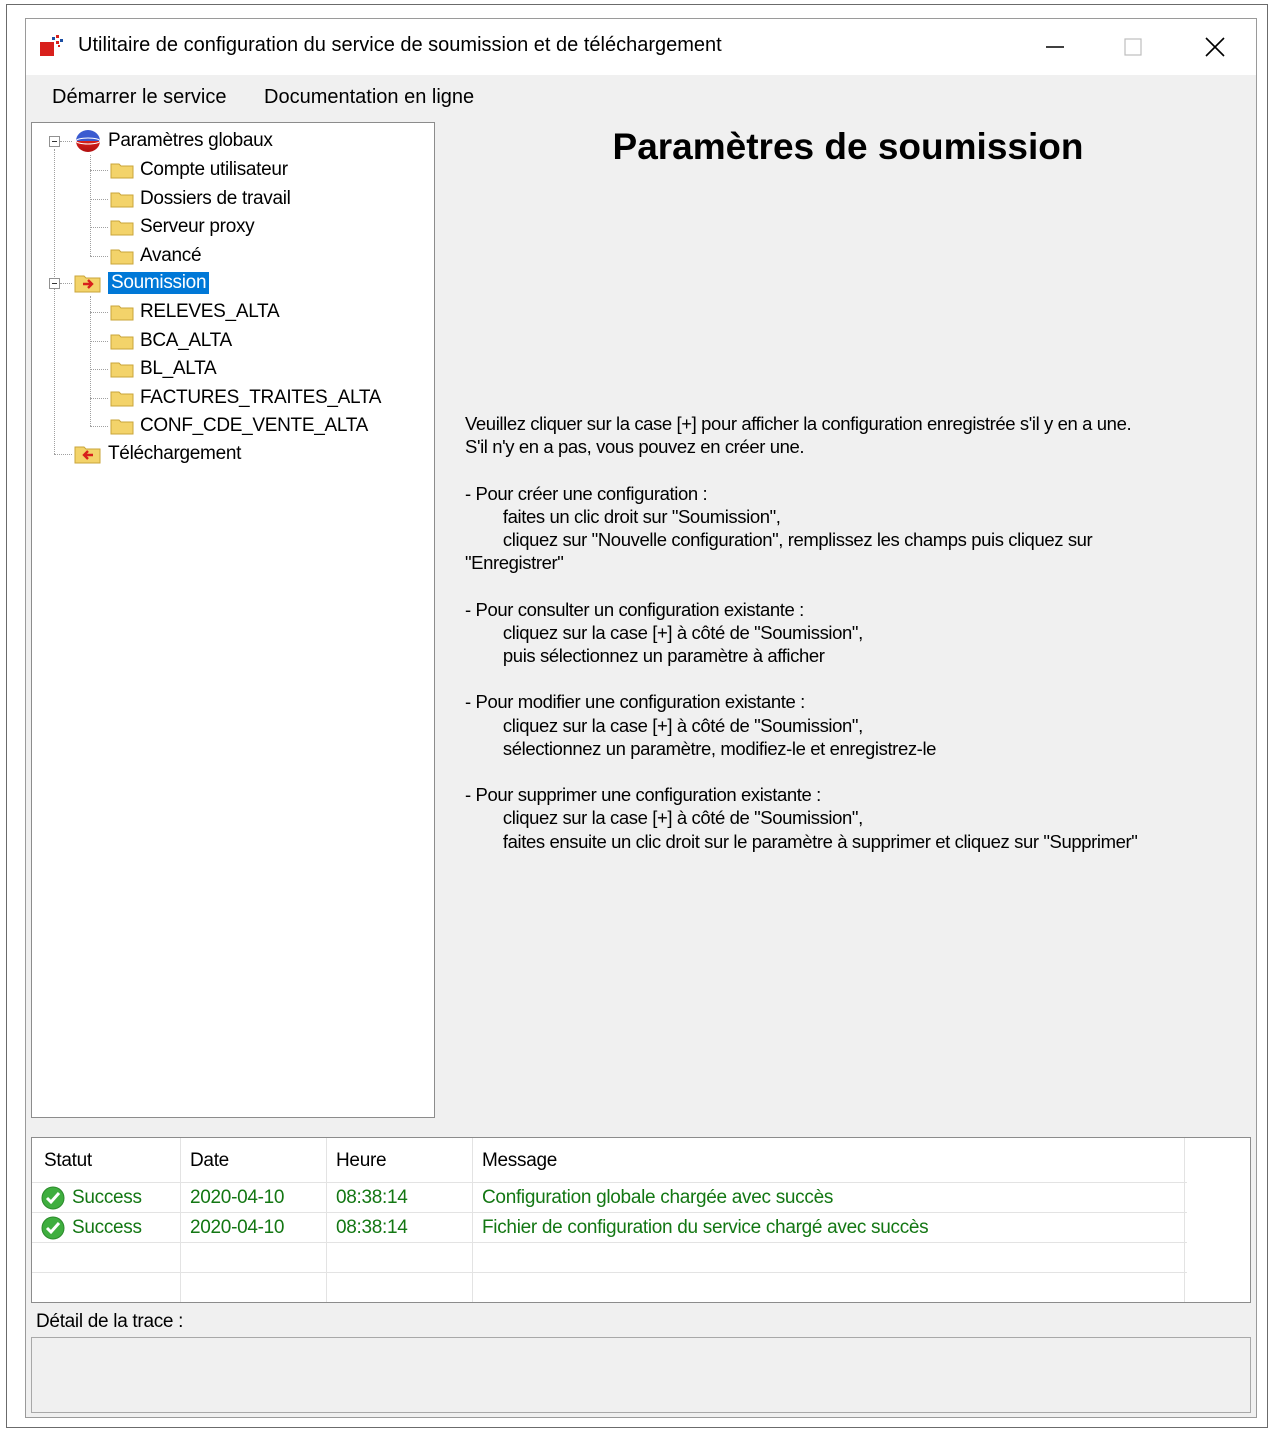 This screenshot has width=1274, height=1433. What do you see at coordinates (139, 97) in the screenshot?
I see `menu-start-service: Démarrer le service` at bounding box center [139, 97].